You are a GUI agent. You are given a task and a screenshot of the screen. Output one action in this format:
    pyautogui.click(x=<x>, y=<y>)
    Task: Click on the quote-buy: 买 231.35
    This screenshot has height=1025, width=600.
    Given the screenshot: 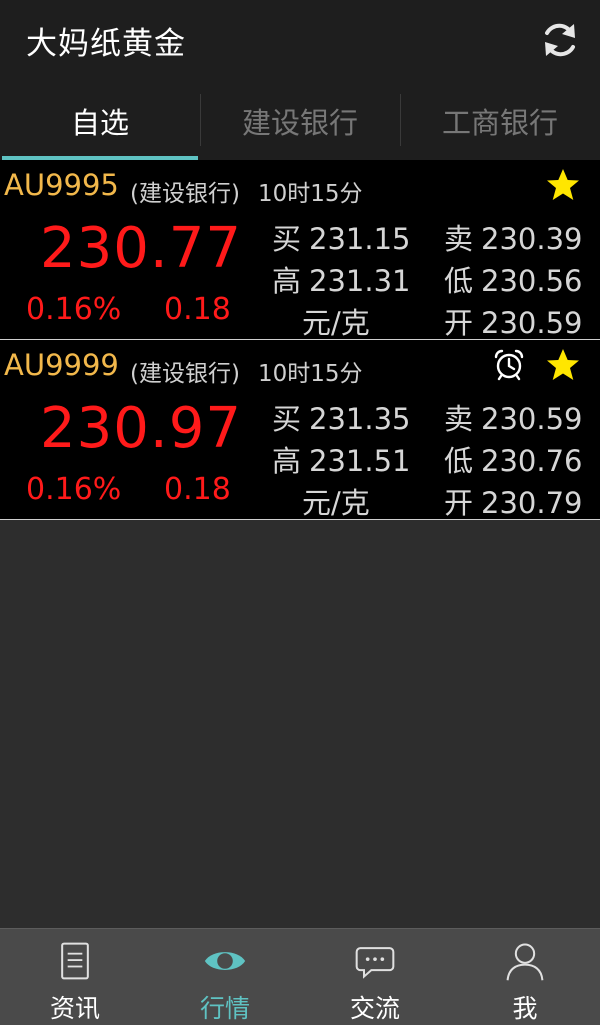 What is the action you would take?
    pyautogui.click(x=341, y=417)
    